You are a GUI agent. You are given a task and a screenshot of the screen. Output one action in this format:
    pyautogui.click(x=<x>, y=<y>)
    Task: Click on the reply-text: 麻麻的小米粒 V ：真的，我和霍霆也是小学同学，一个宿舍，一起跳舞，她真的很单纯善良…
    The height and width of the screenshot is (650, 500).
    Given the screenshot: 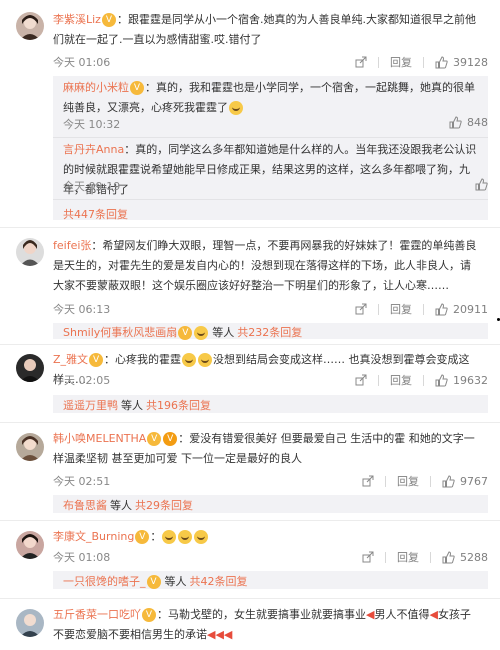 What is the action you would take?
    pyautogui.click(x=270, y=98)
    